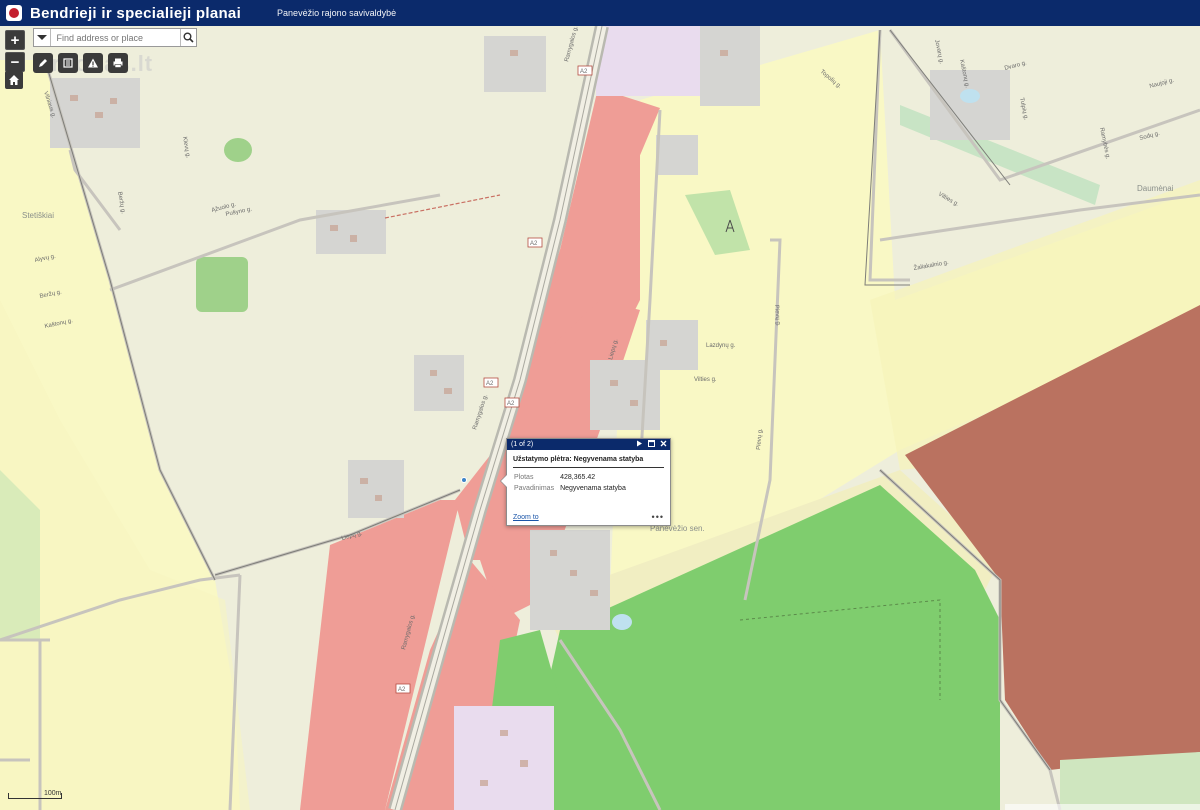 This screenshot has height=810, width=1200. I want to click on attribute-key: Plotas, so click(524, 477).